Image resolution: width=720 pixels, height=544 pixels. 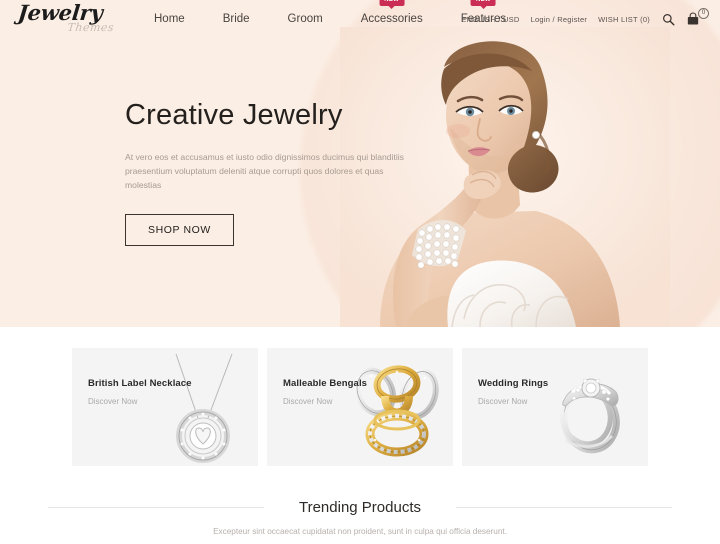 What do you see at coordinates (391, 19) in the screenshot?
I see `nav-label: Accessories` at bounding box center [391, 19].